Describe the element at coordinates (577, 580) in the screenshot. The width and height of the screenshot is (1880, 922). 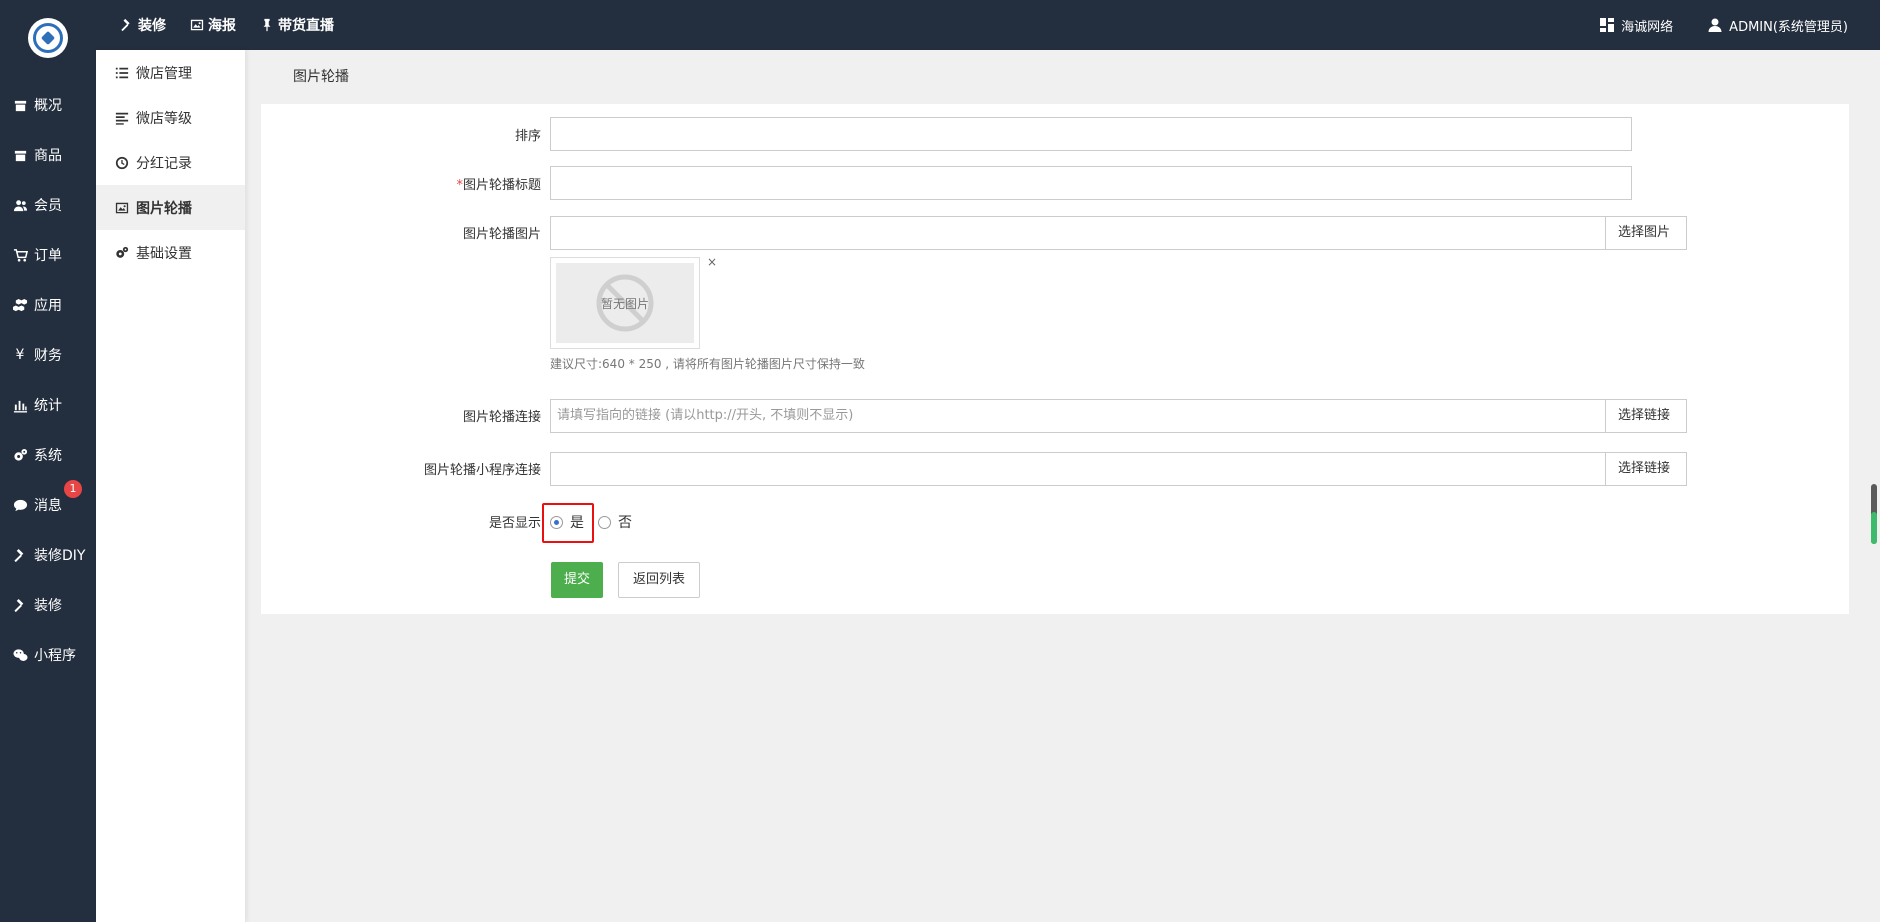
I see `submit-button: 提交` at that location.